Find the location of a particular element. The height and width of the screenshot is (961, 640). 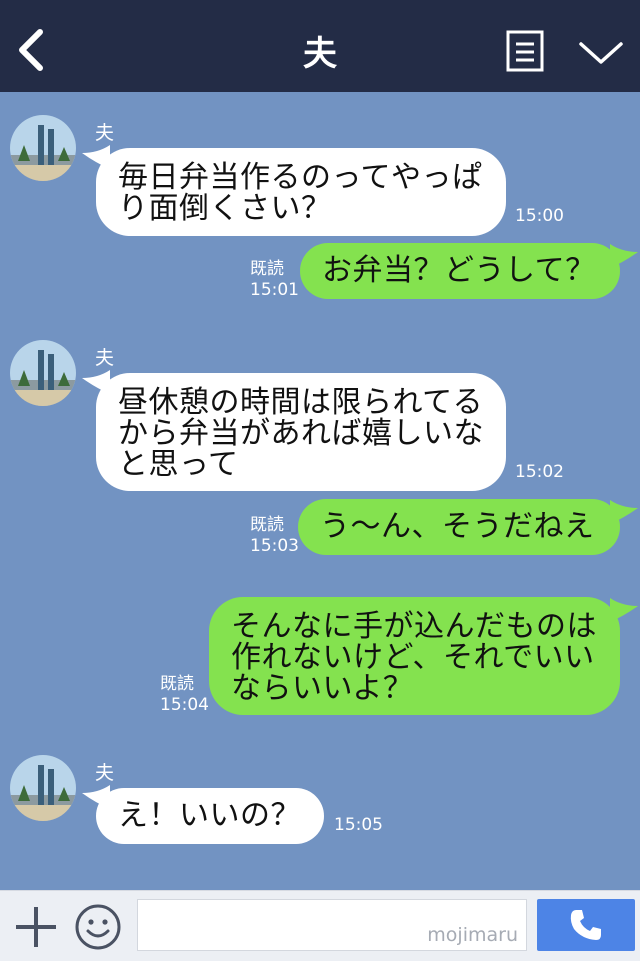

message-line: から弁当があれば嬉しいな is located at coordinates (301, 433).